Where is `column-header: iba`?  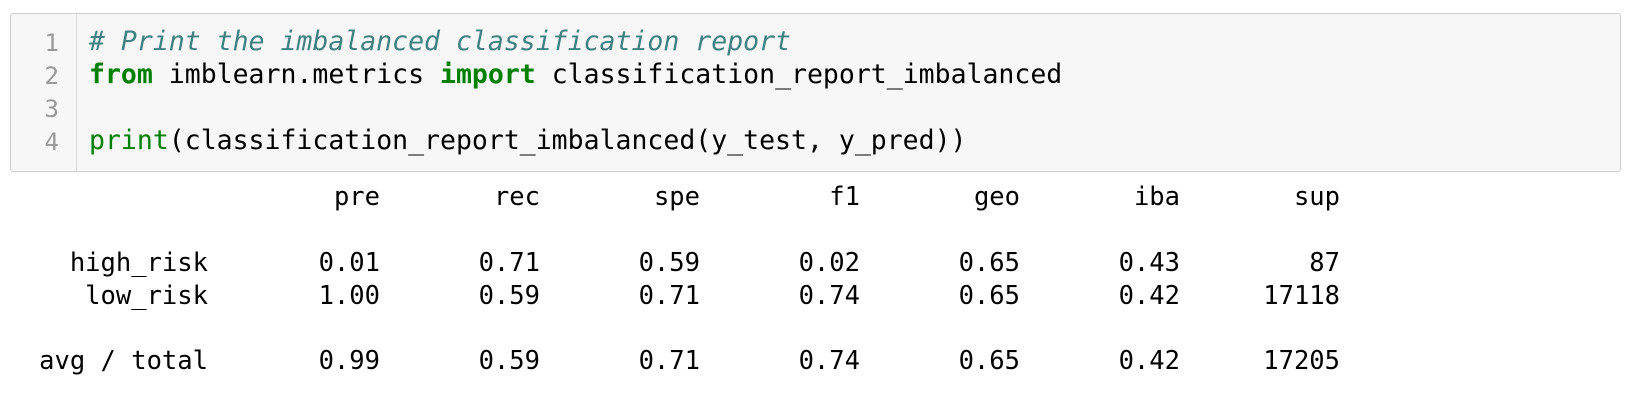
column-header: iba is located at coordinates (1156, 197).